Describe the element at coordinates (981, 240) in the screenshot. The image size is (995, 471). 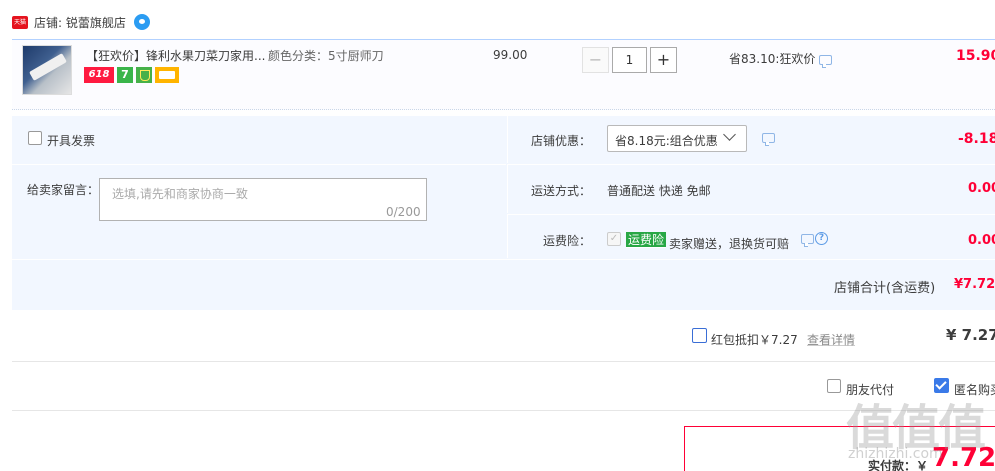
I see `shipping-insurance-fee: 0.00` at that location.